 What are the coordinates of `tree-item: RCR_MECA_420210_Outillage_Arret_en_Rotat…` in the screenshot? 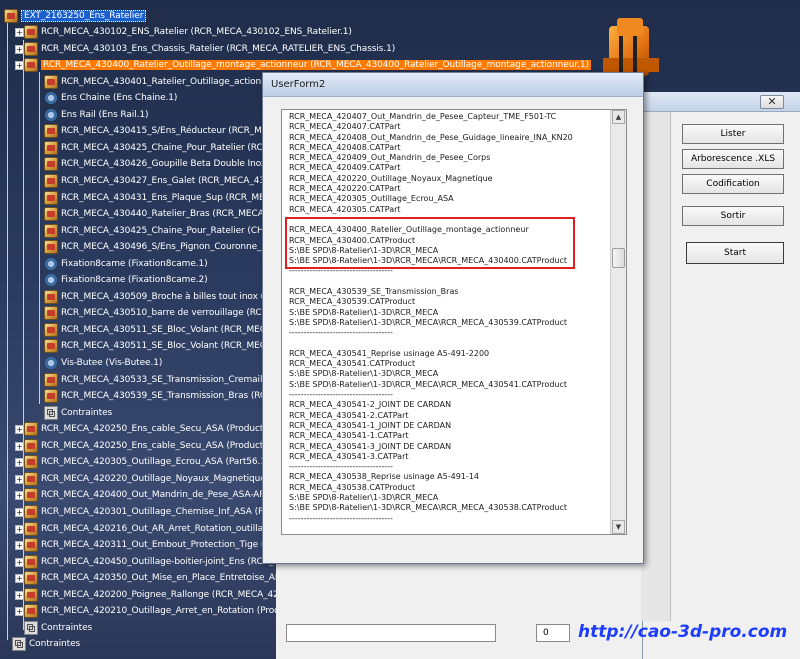 It's located at (161, 611).